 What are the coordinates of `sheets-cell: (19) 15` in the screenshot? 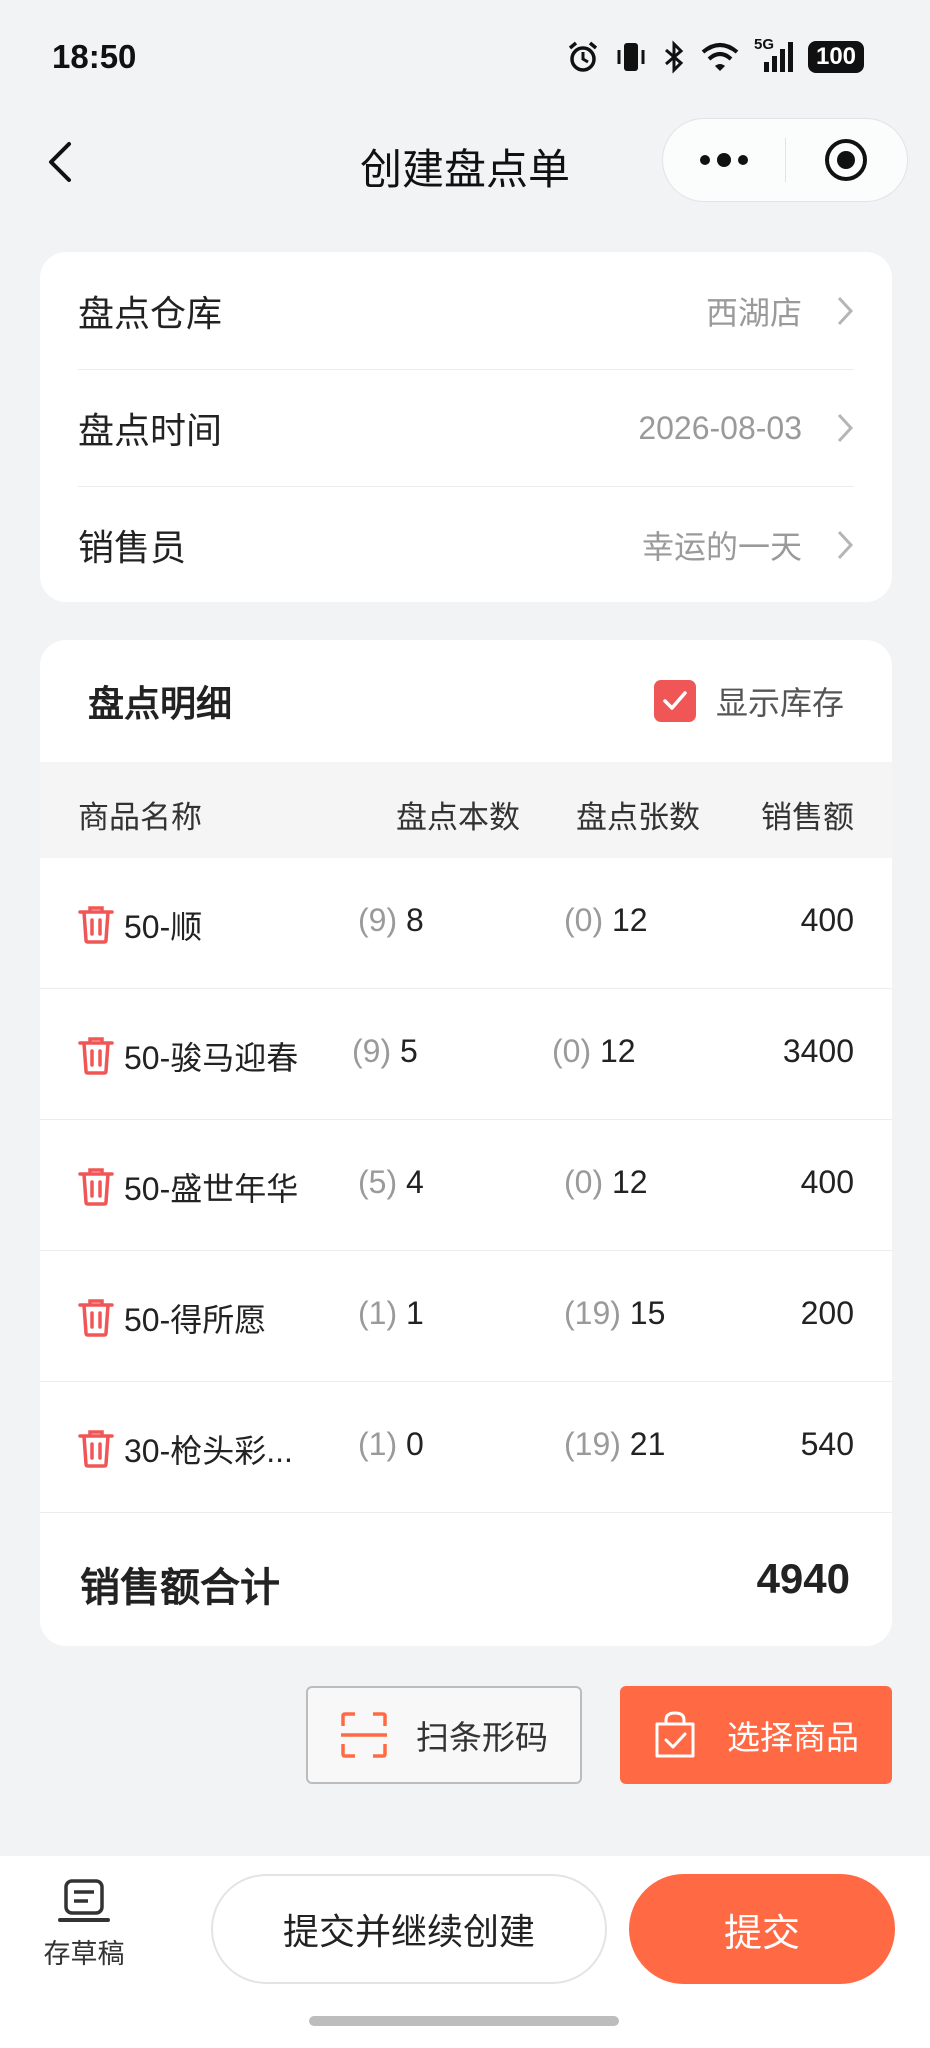 It's located at (614, 1313).